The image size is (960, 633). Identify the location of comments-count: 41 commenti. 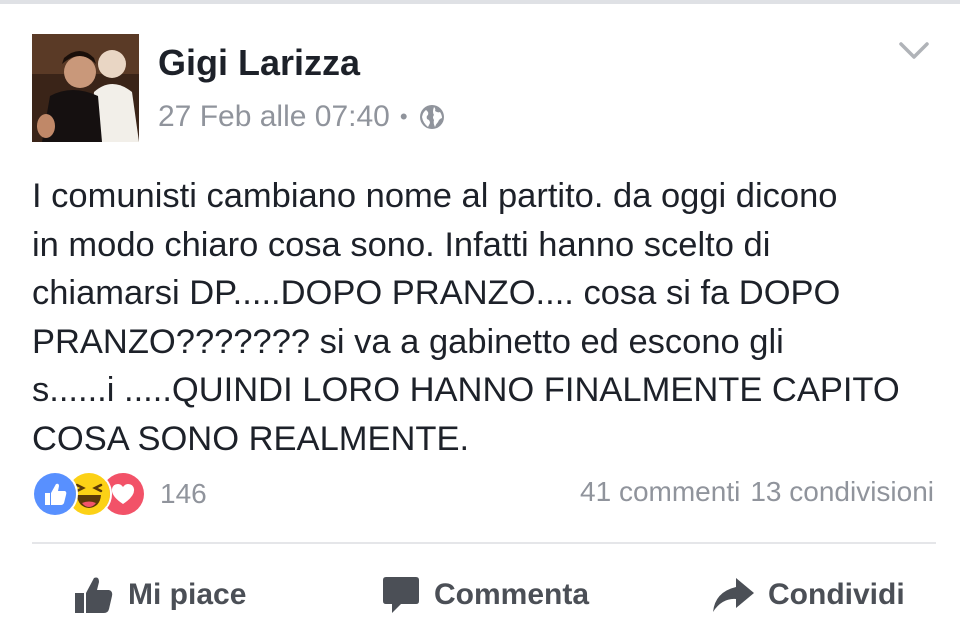
(660, 494).